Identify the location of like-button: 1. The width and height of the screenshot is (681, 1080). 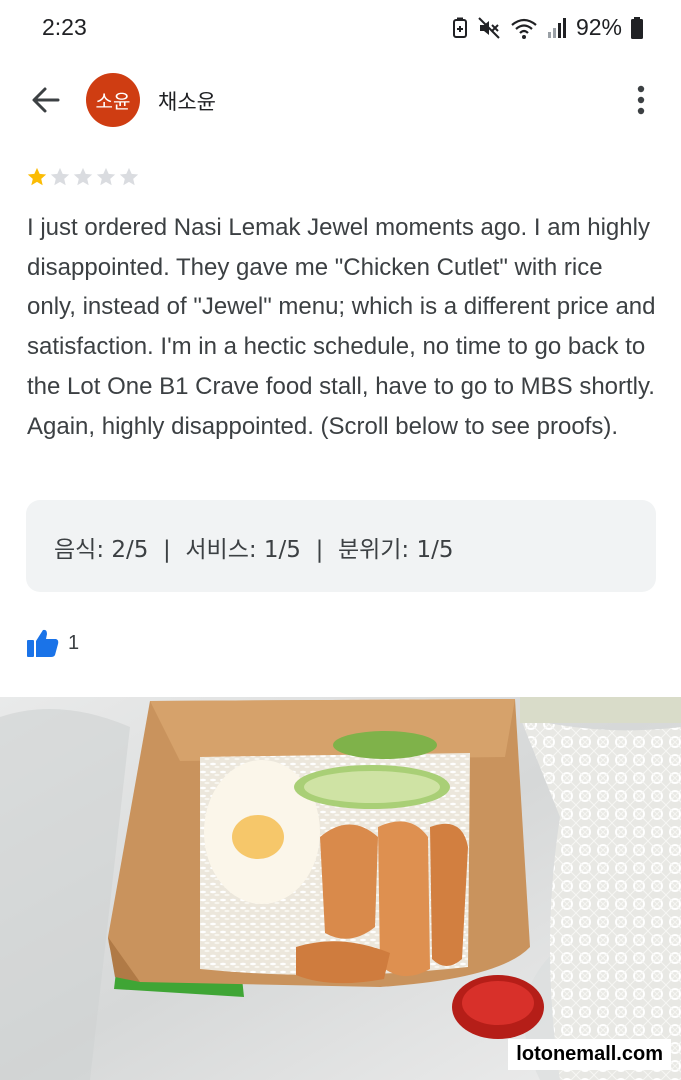
(52, 643).